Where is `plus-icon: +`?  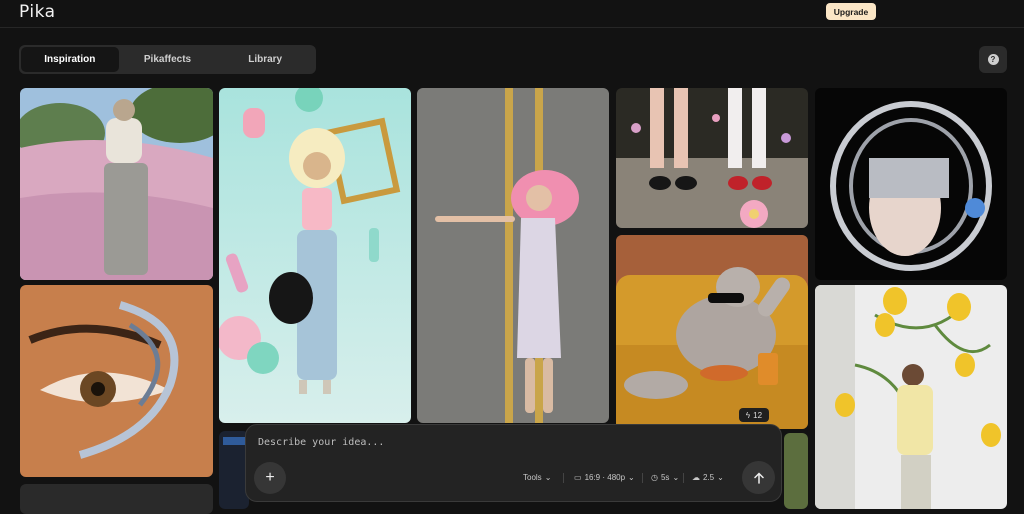
plus-icon: + is located at coordinates (270, 477).